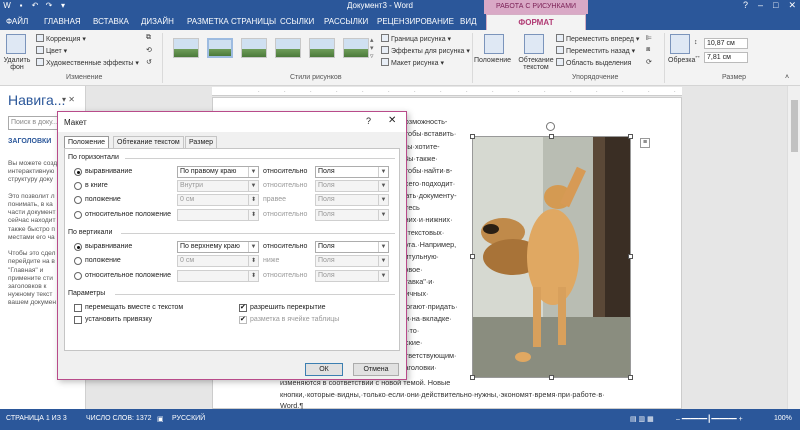 This screenshot has width=800, height=430. What do you see at coordinates (352, 215) in the screenshot?
I see `h-relative-position-relative-select: Поля ▼` at bounding box center [352, 215].